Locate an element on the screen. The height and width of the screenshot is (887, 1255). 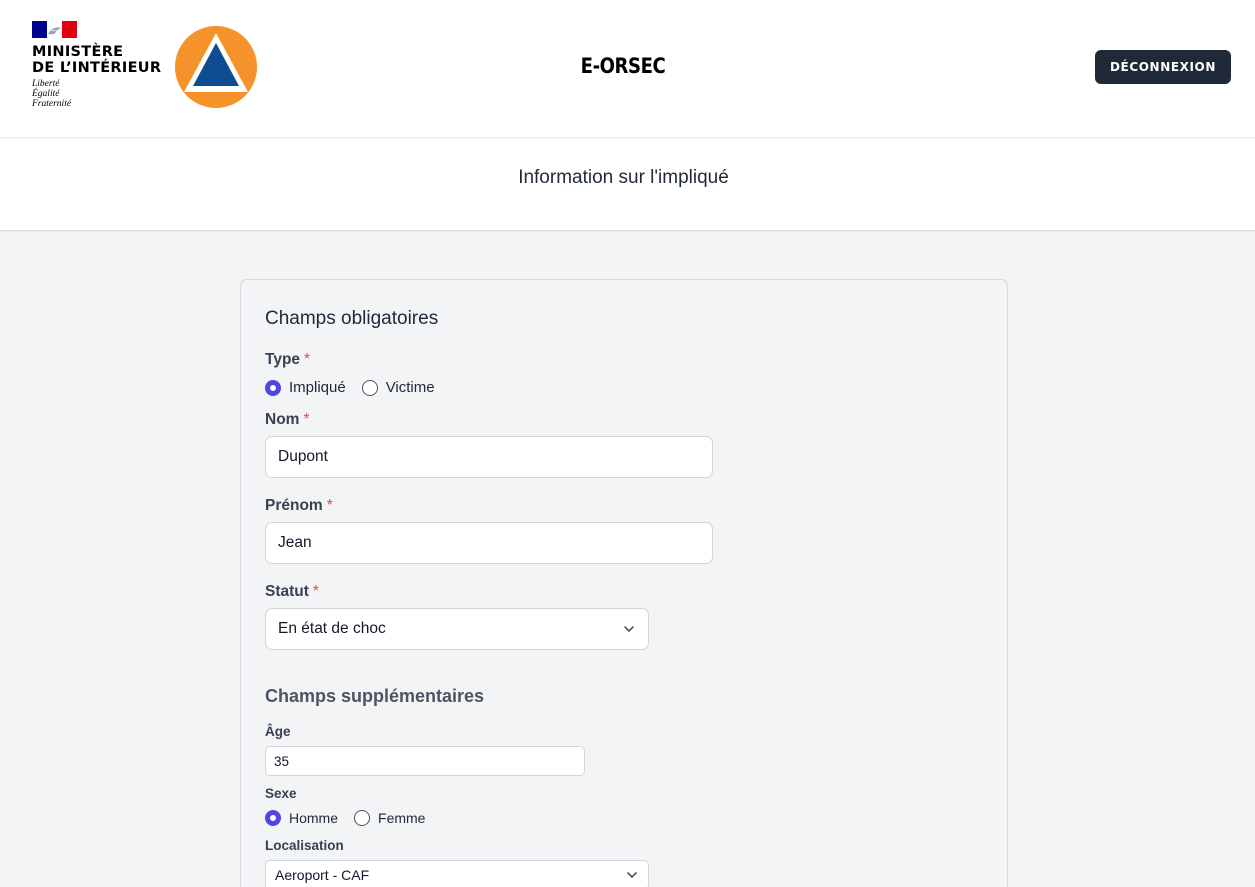
type-radio-group: Impliqué Victime is located at coordinates (358, 387).